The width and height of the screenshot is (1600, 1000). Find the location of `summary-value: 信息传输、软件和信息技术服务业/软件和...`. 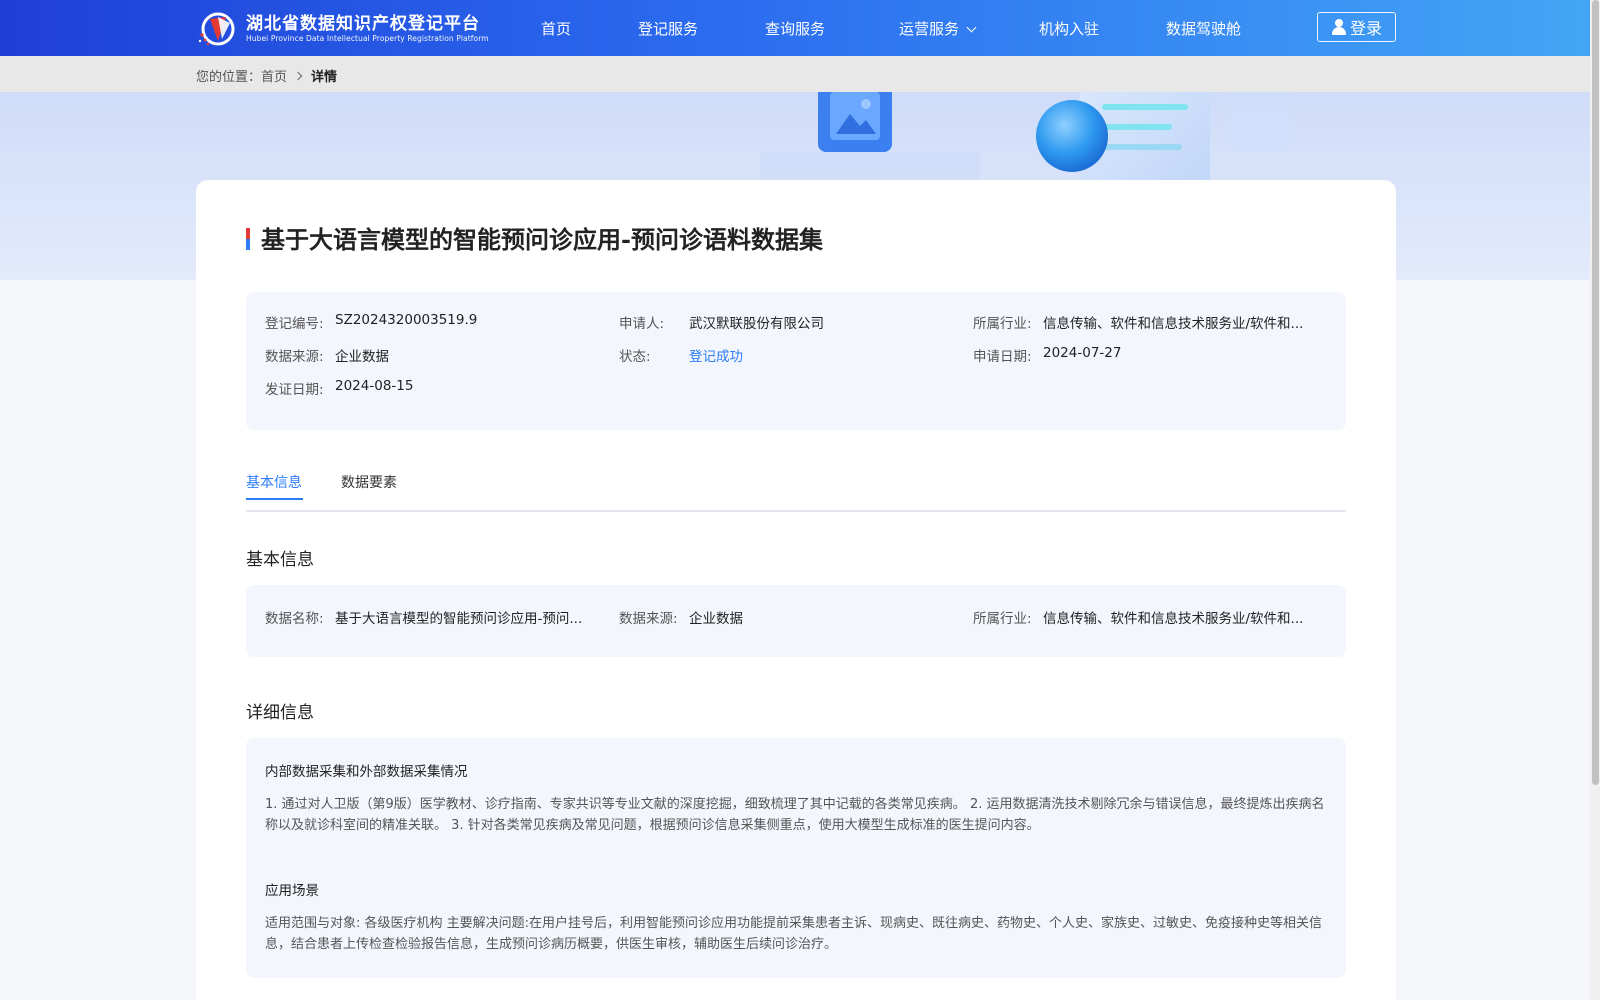

summary-value: 信息传输、软件和信息技术服务业/软件和... is located at coordinates (1173, 324).